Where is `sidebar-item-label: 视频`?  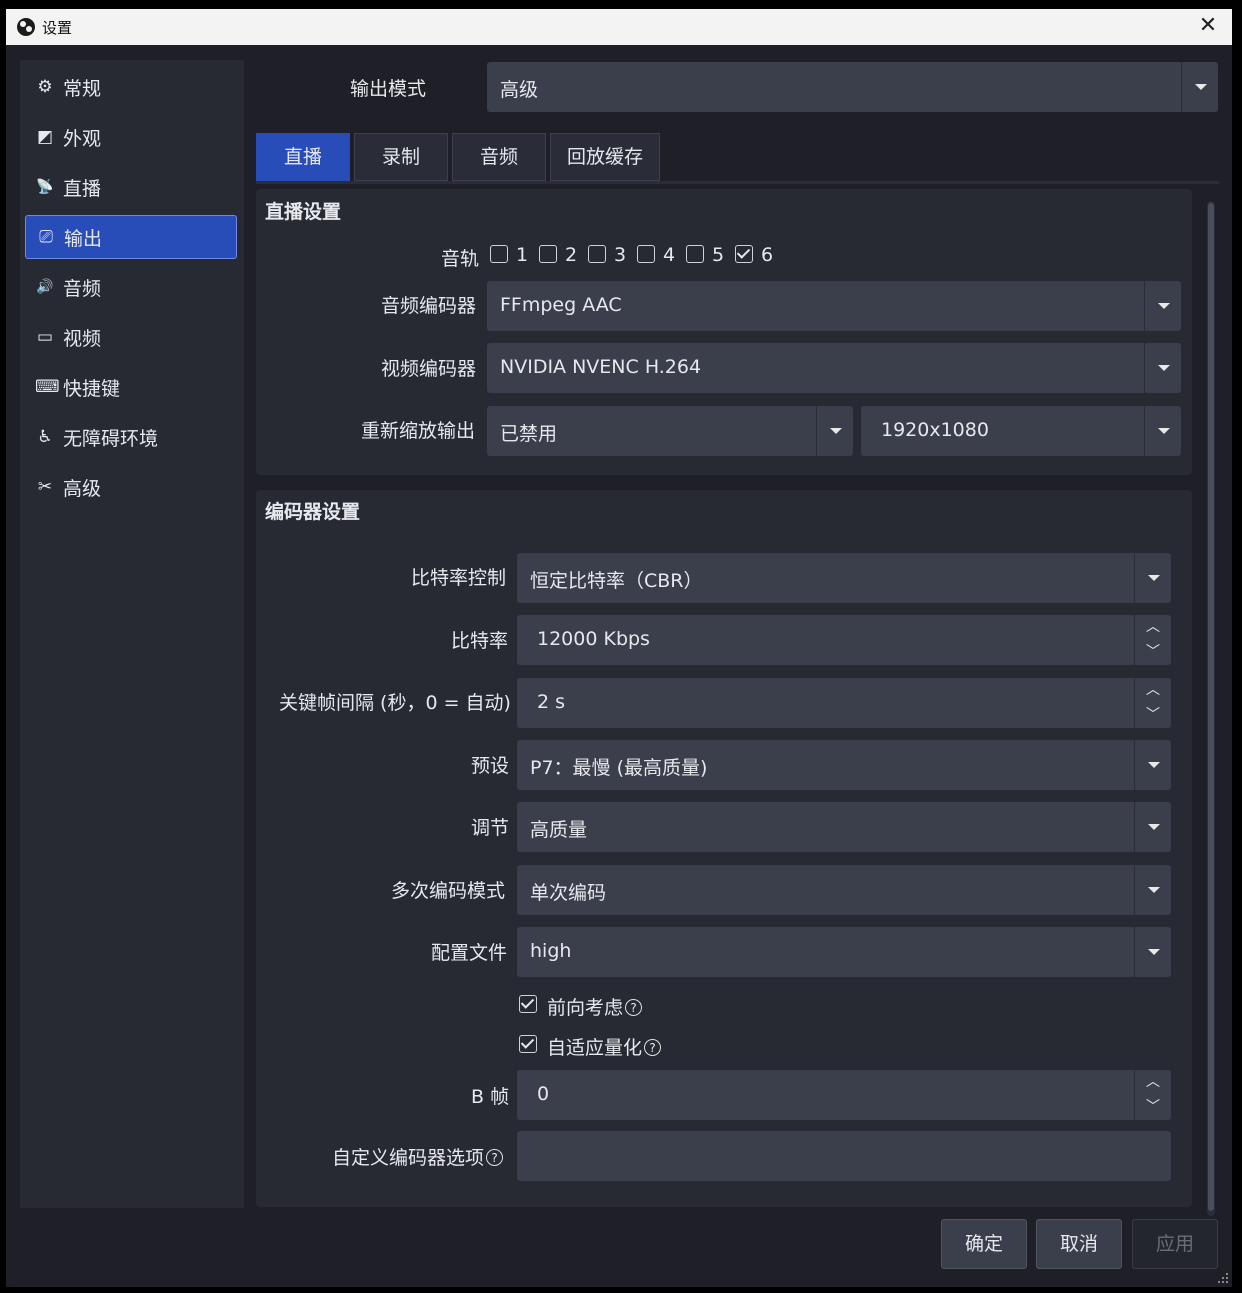 sidebar-item-label: 视频 is located at coordinates (82, 338).